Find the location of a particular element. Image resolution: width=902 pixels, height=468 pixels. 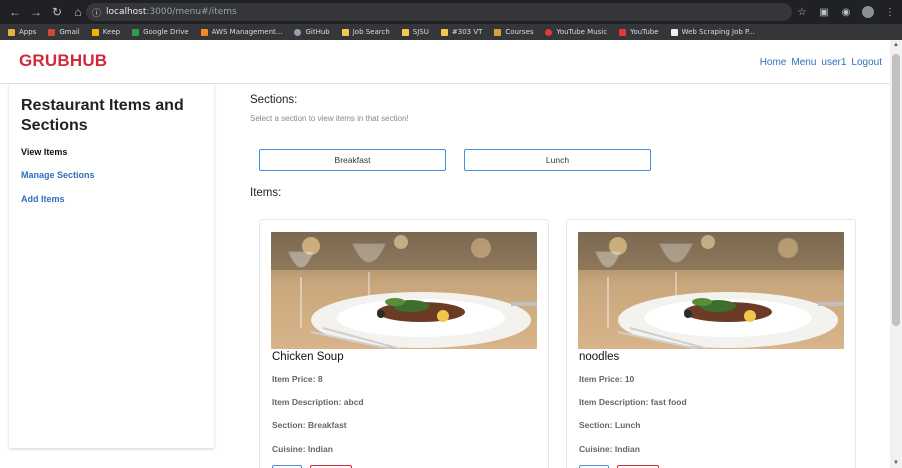

url-path: :3000/menu#/items is located at coordinates (191, 12).